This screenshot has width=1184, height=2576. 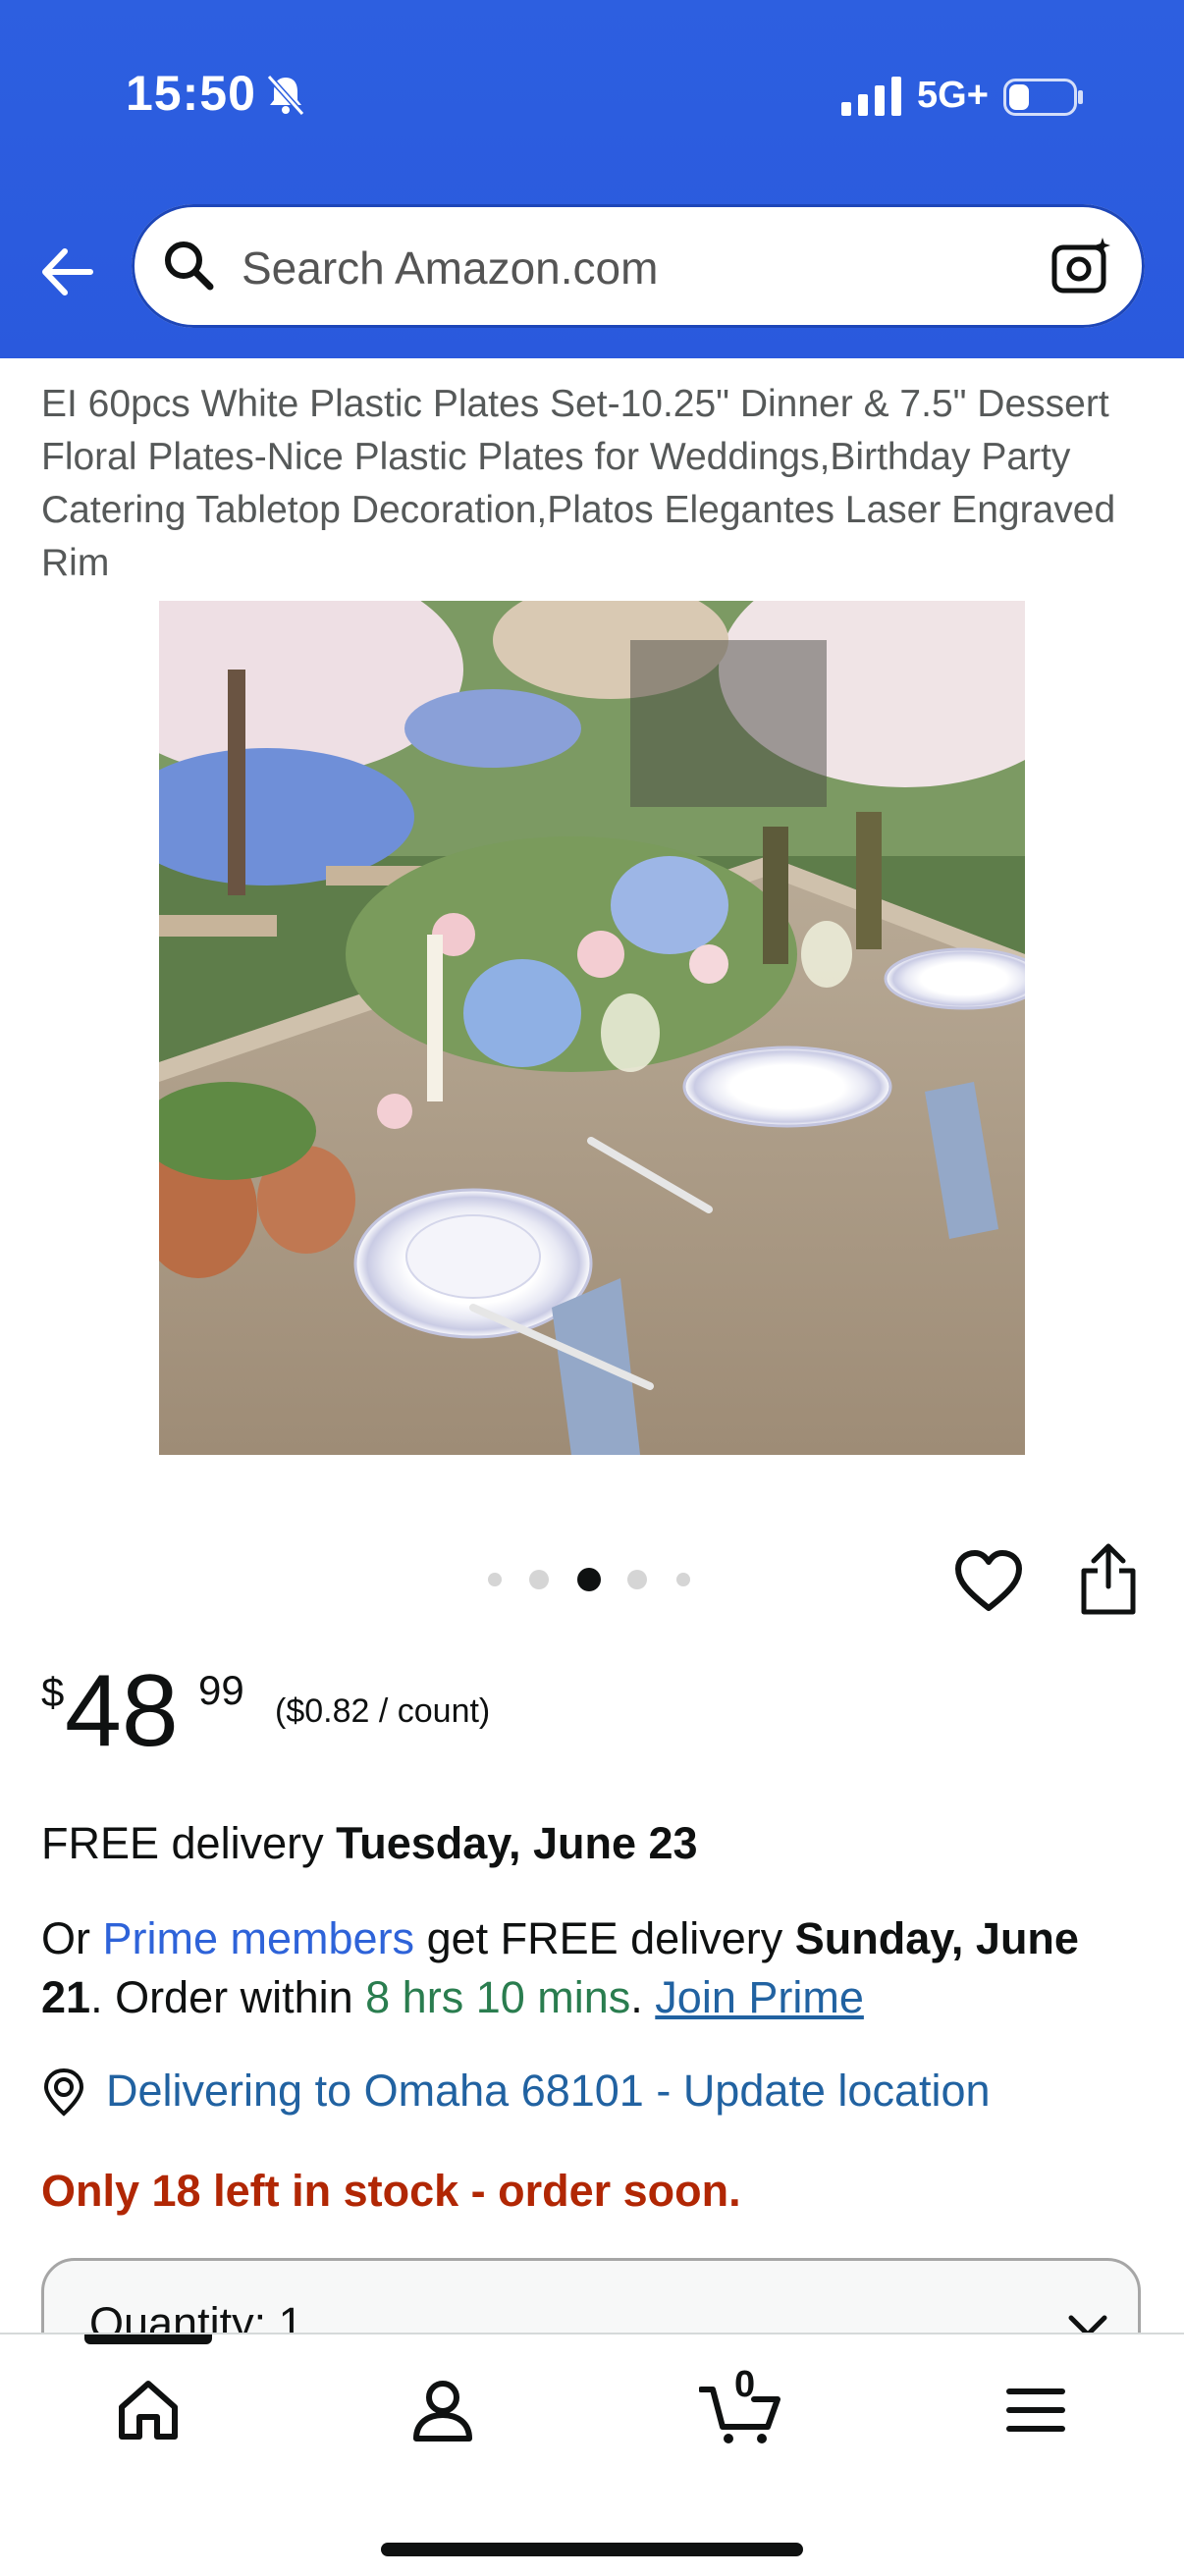 I want to click on cart-count: 0, so click(x=745, y=2384).